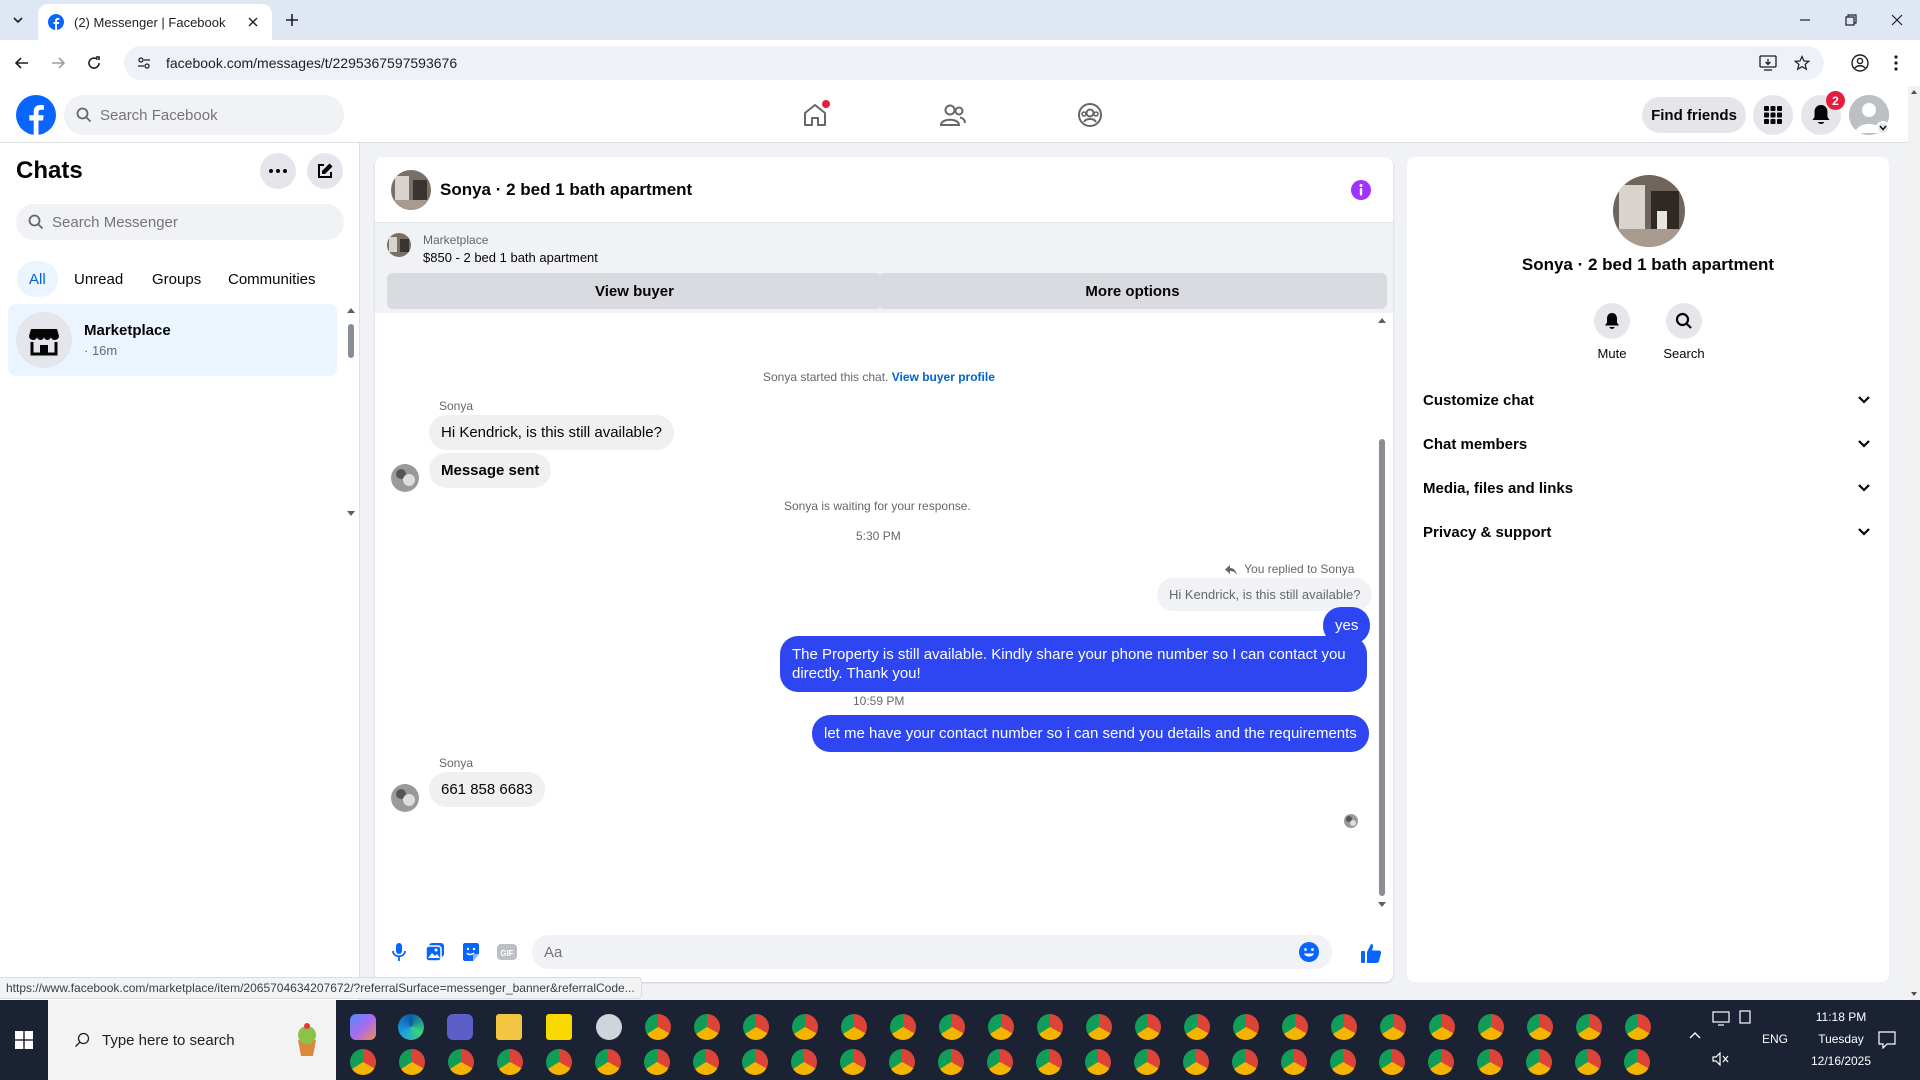 The height and width of the screenshot is (1080, 1920). What do you see at coordinates (1653, 444) in the screenshot?
I see `chat-members-section: Chat members` at bounding box center [1653, 444].